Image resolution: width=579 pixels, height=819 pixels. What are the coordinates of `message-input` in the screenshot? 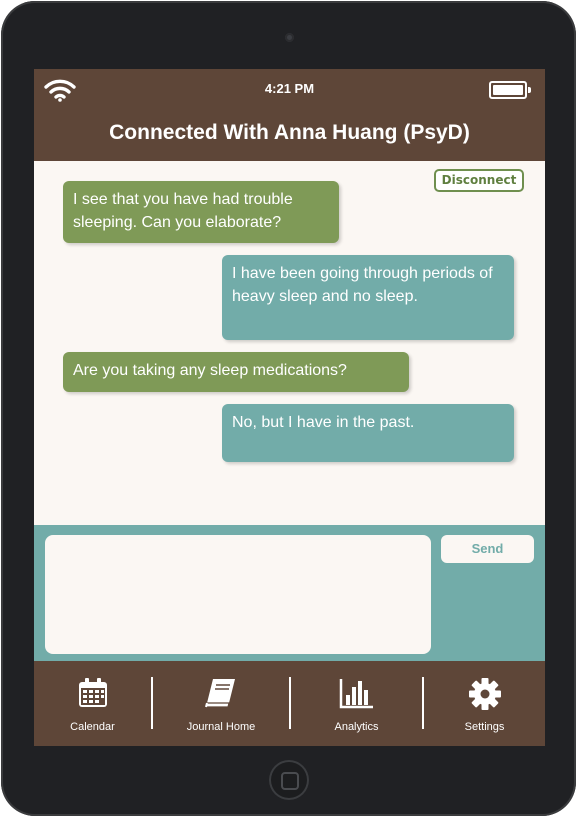 It's located at (238, 594).